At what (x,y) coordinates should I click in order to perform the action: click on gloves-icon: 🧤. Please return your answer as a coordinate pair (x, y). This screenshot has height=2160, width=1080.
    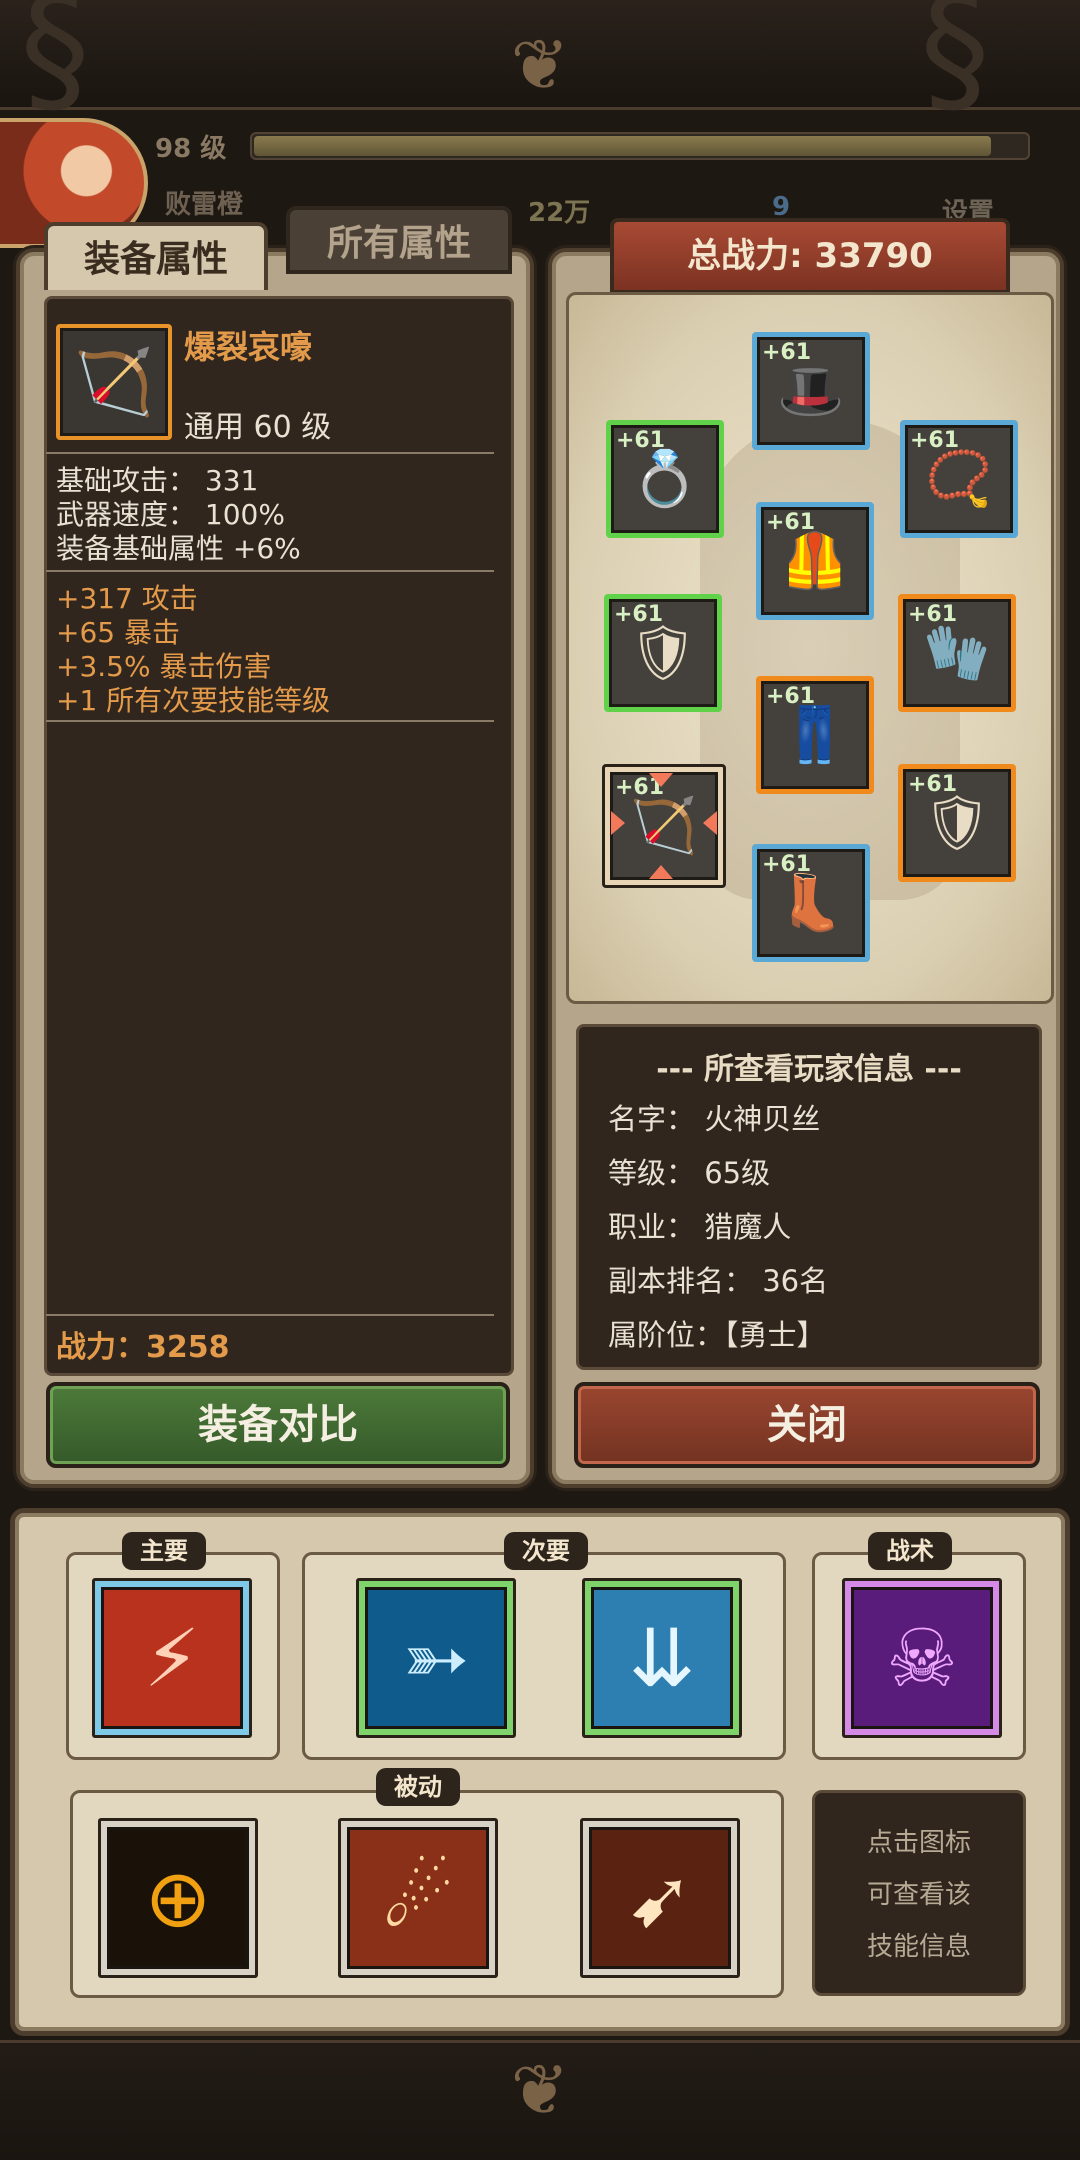
    Looking at the image, I should click on (957, 652).